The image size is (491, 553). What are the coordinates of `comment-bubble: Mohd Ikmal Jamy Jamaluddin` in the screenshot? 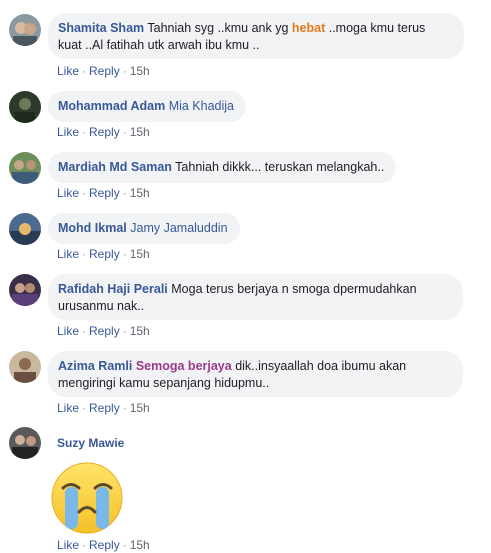 It's located at (144, 228).